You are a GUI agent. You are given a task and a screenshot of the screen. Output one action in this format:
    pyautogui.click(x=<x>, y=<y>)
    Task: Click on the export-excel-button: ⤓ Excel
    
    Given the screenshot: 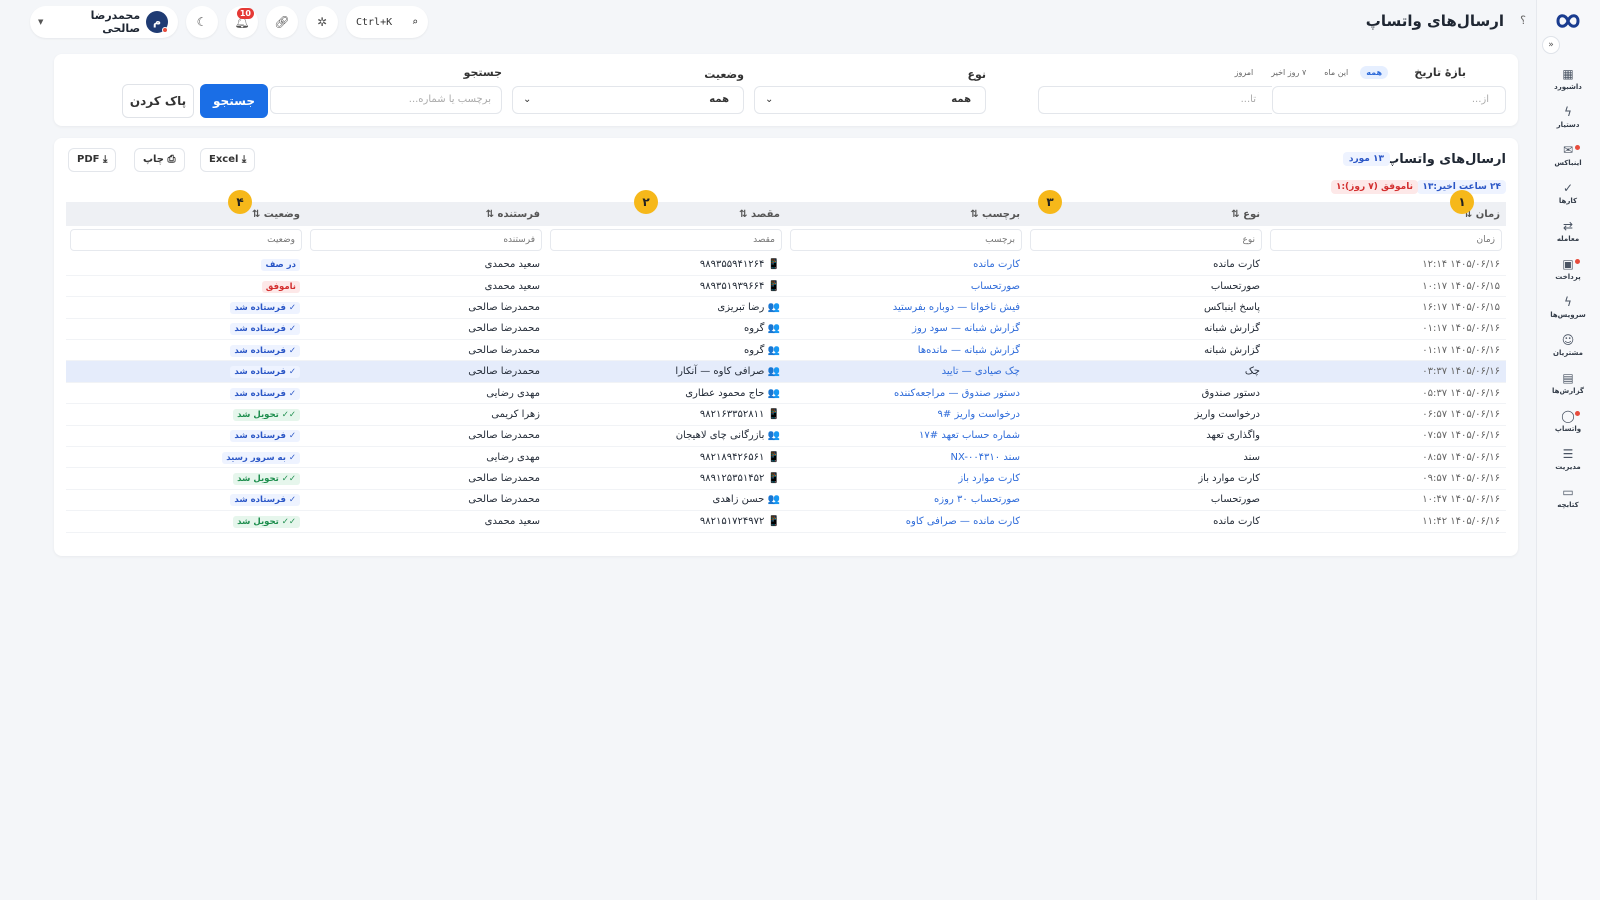 What is the action you would take?
    pyautogui.click(x=228, y=160)
    